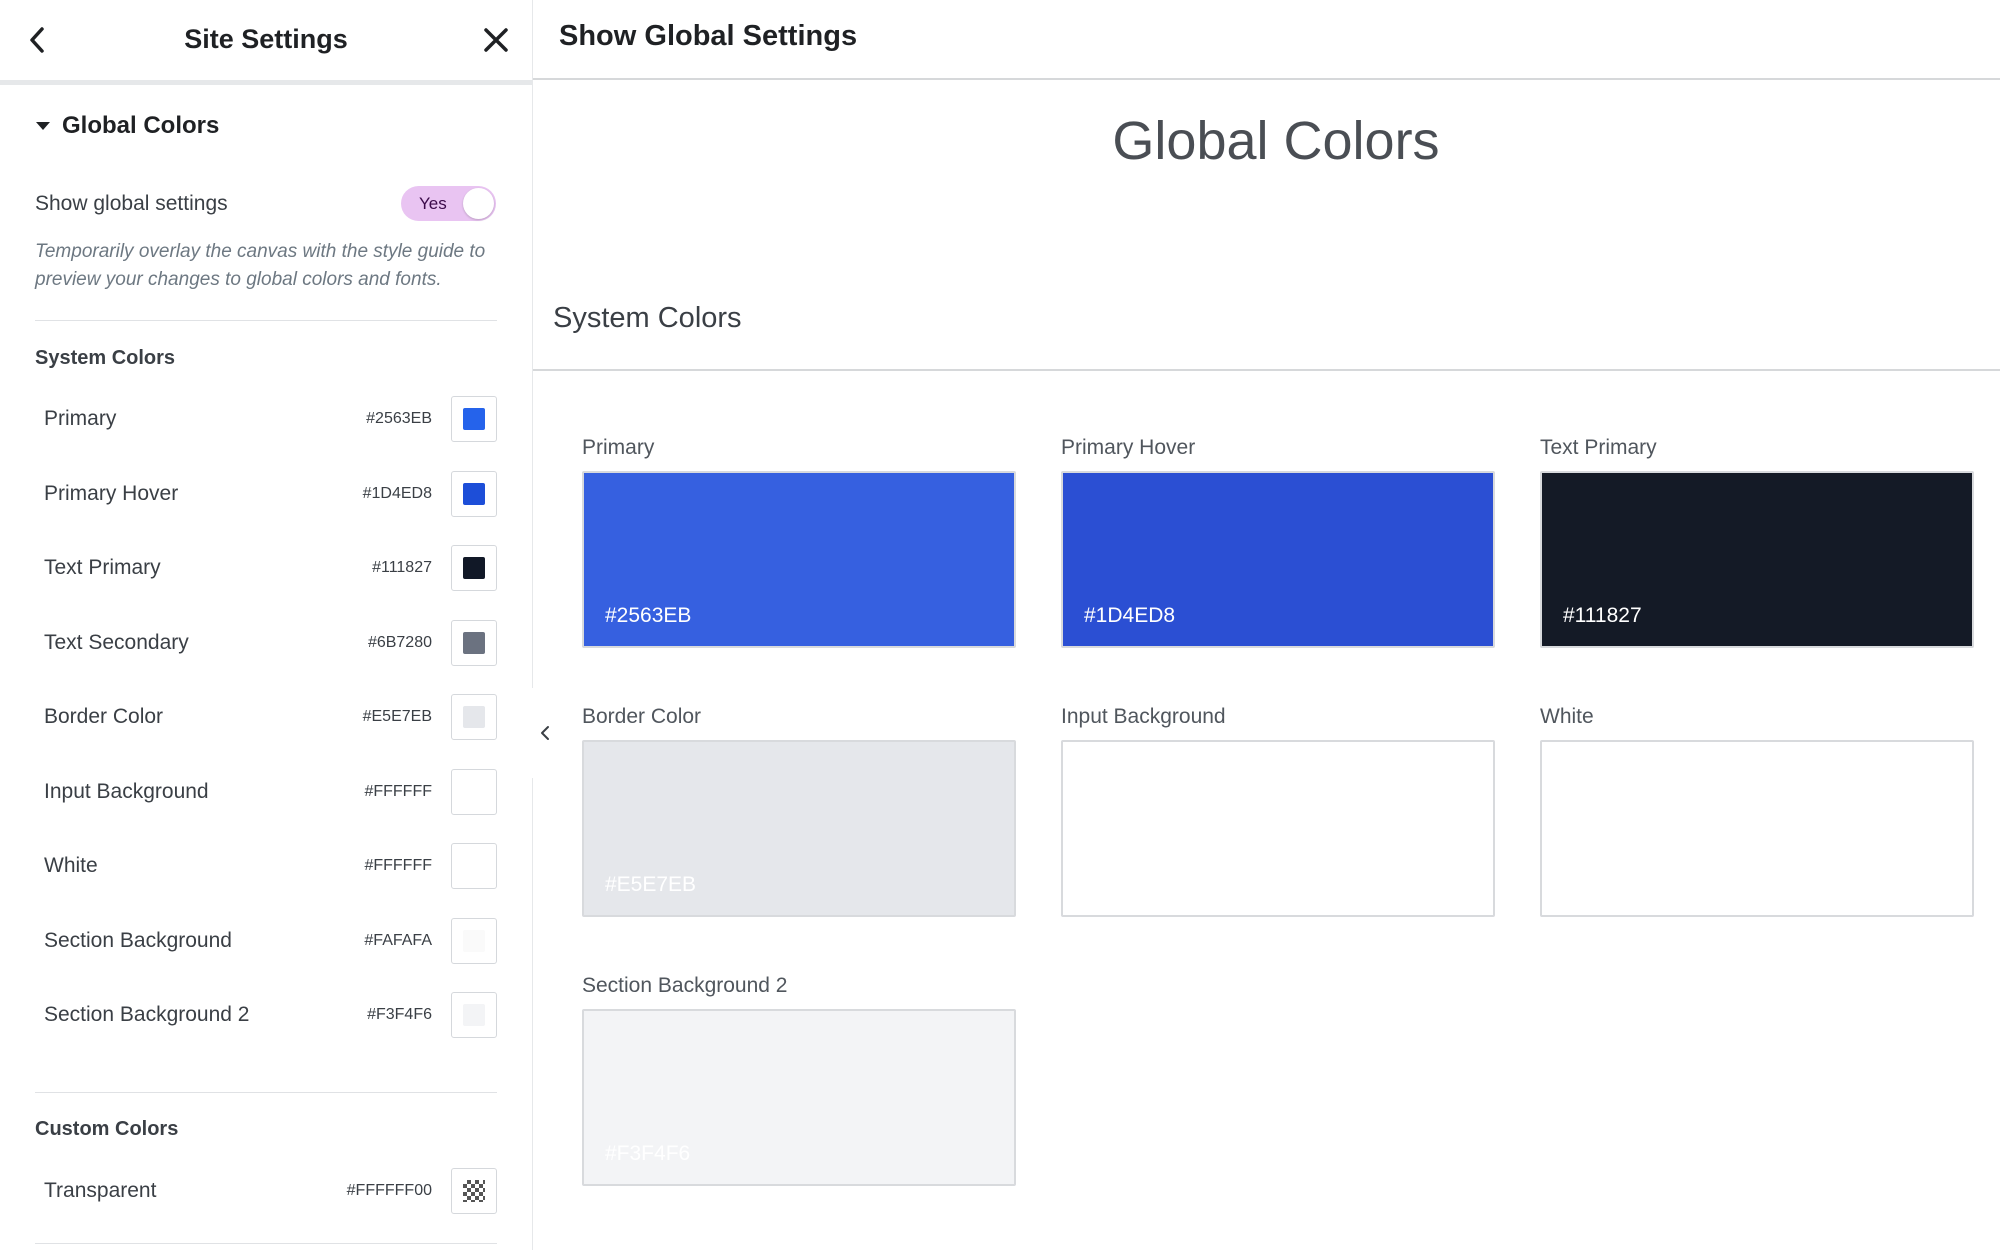 This screenshot has height=1250, width=2000. Describe the element at coordinates (266, 941) in the screenshot. I see `color-row: Section Background #FAFAFA` at that location.